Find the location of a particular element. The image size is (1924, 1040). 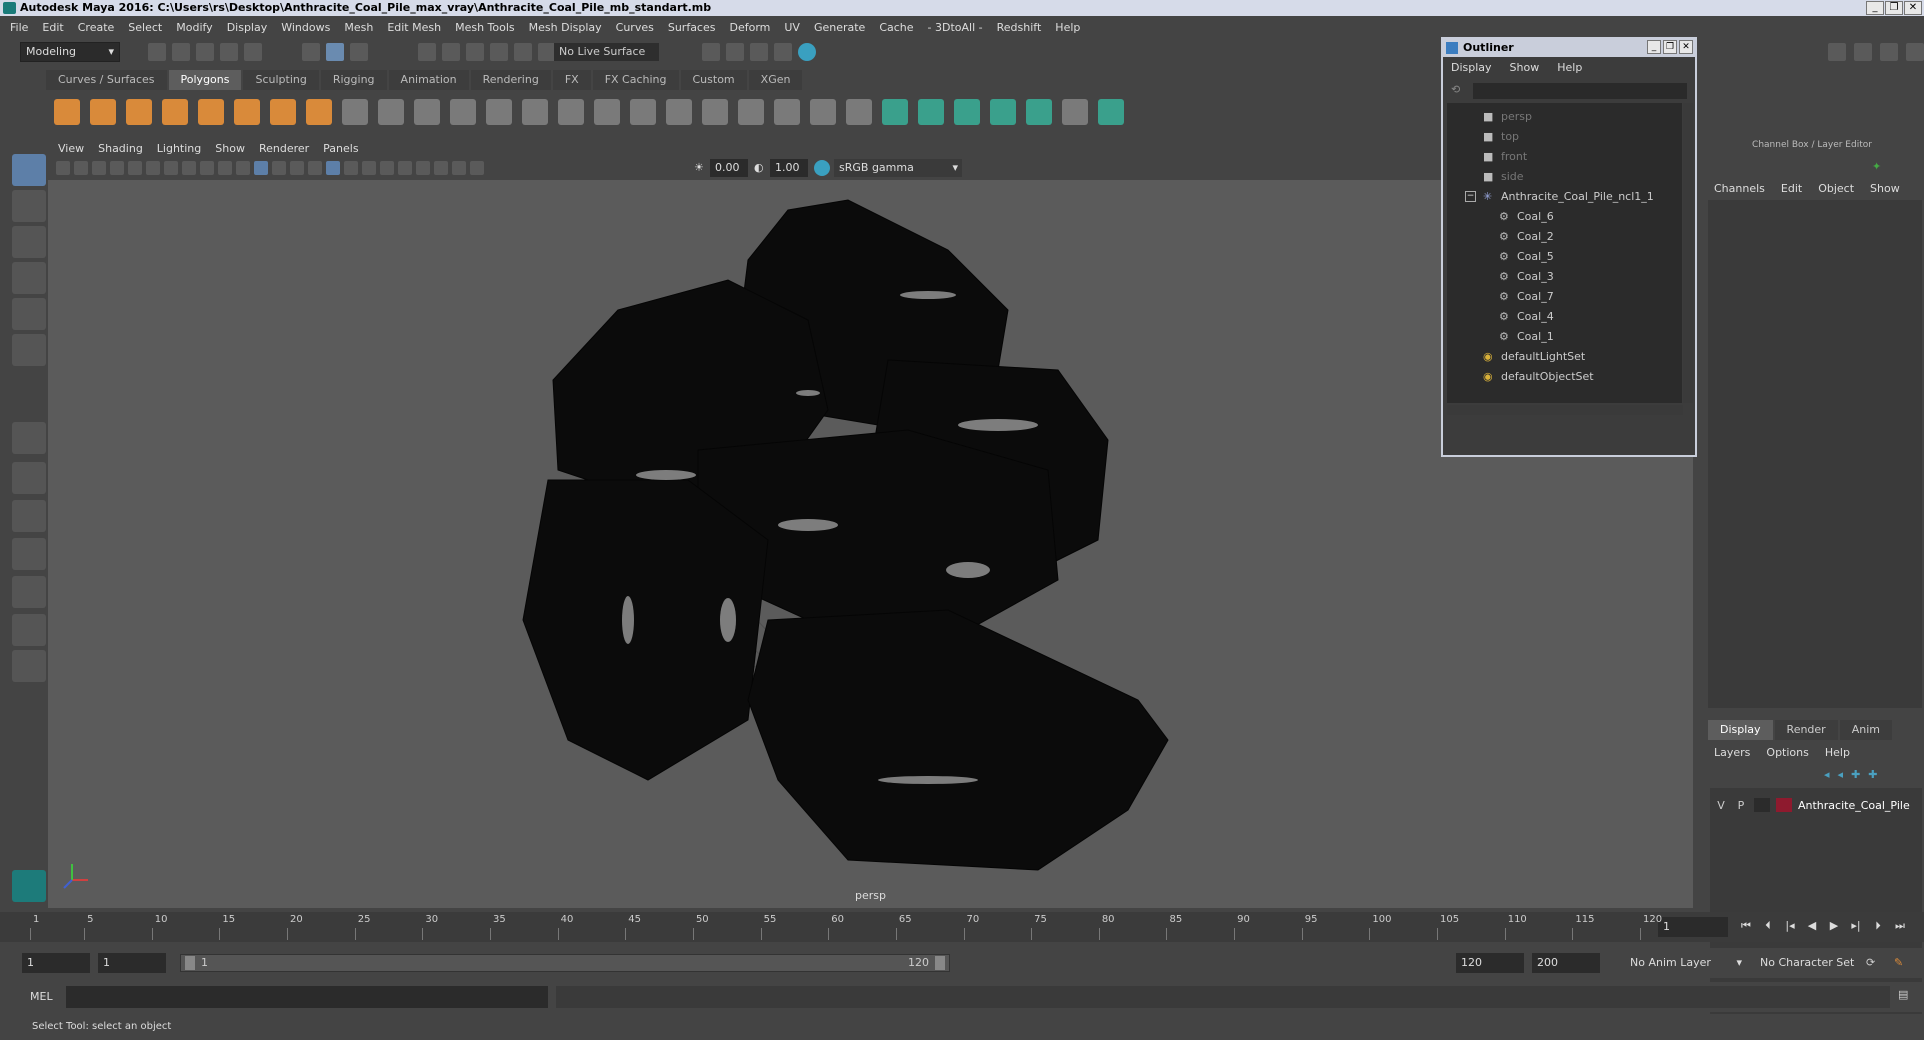

move-tool-icon is located at coordinates (29, 278).